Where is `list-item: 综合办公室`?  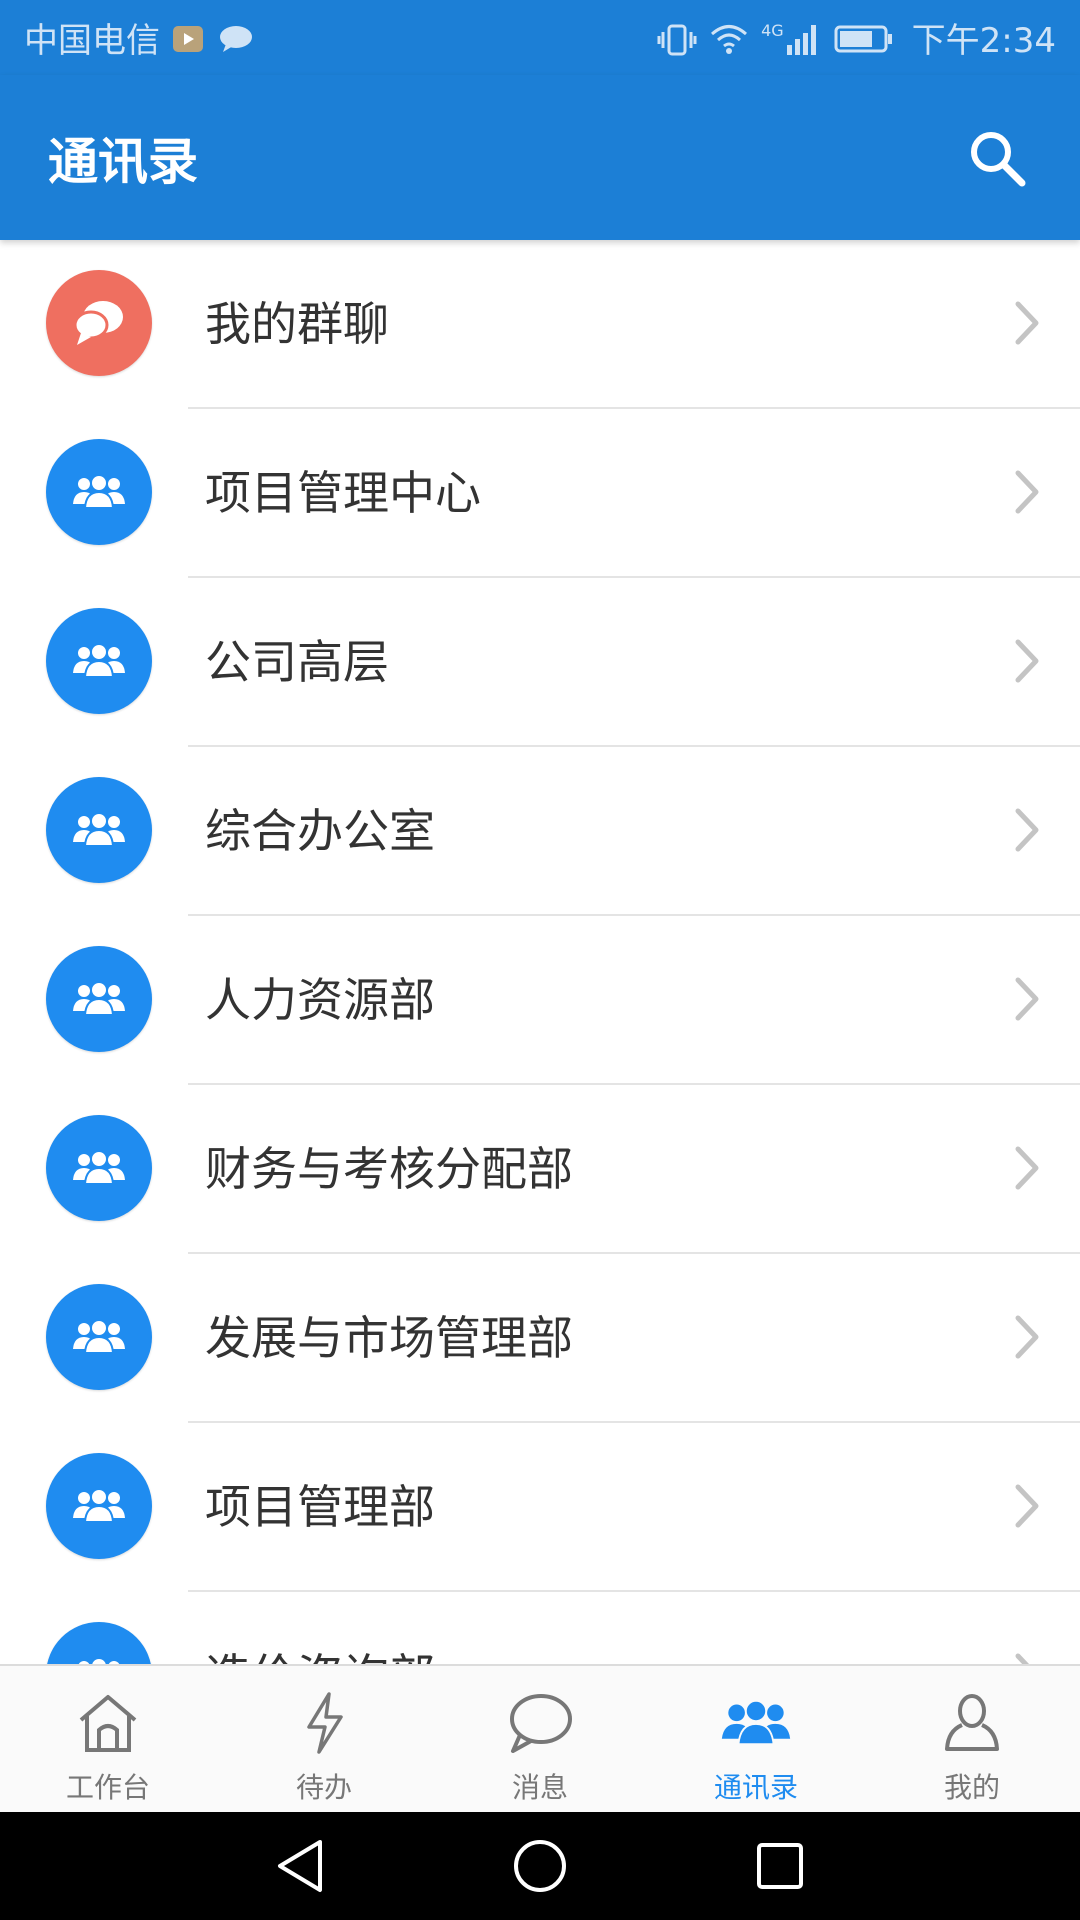 list-item: 综合办公室 is located at coordinates (540, 831).